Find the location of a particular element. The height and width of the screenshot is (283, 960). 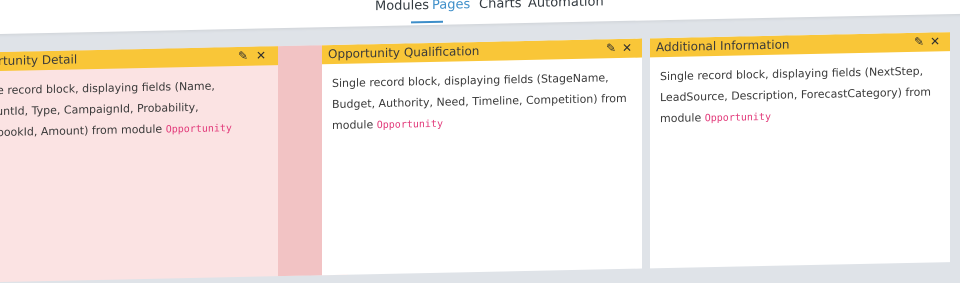

tab-charts: Charts is located at coordinates (500, 6).